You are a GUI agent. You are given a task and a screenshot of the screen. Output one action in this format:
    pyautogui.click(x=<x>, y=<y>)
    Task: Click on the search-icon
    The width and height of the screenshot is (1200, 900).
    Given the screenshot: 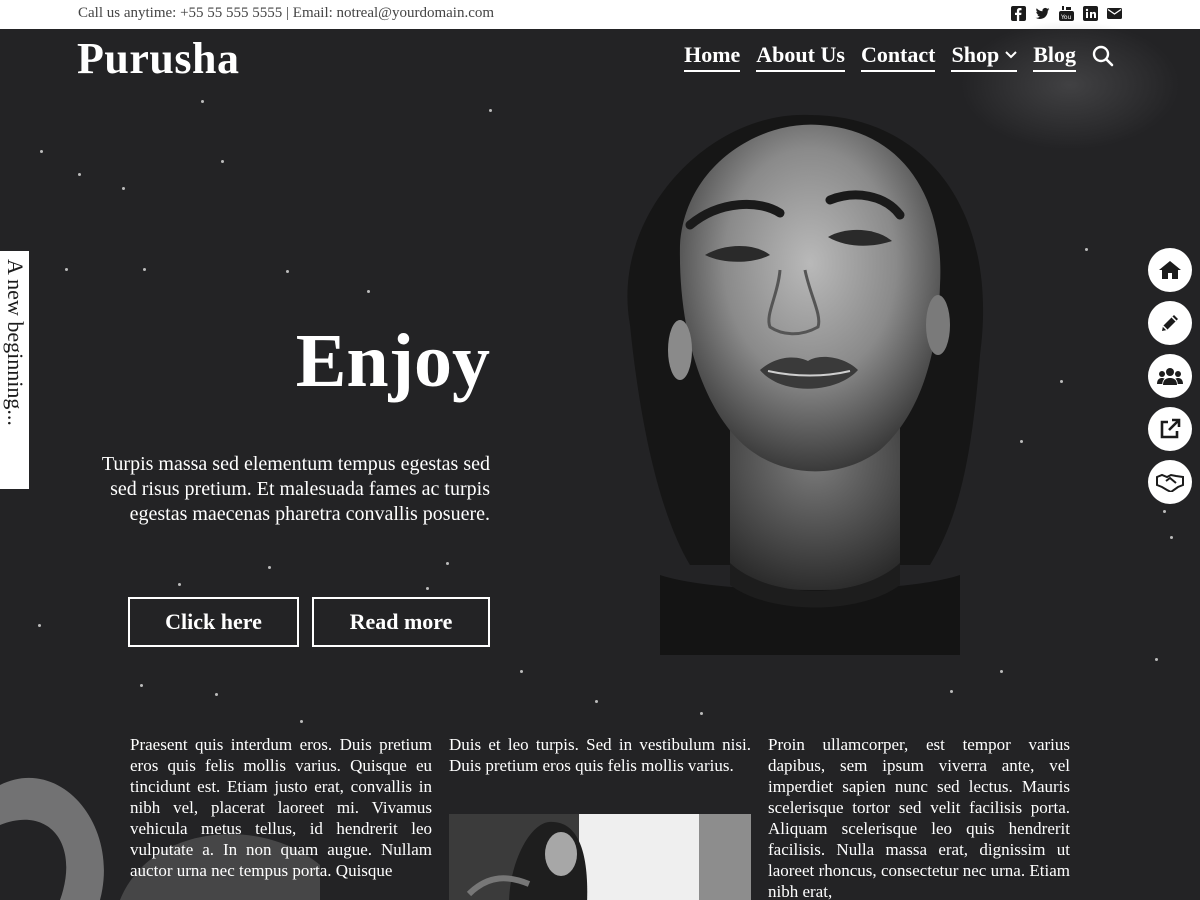 What is the action you would take?
    pyautogui.click(x=1103, y=56)
    